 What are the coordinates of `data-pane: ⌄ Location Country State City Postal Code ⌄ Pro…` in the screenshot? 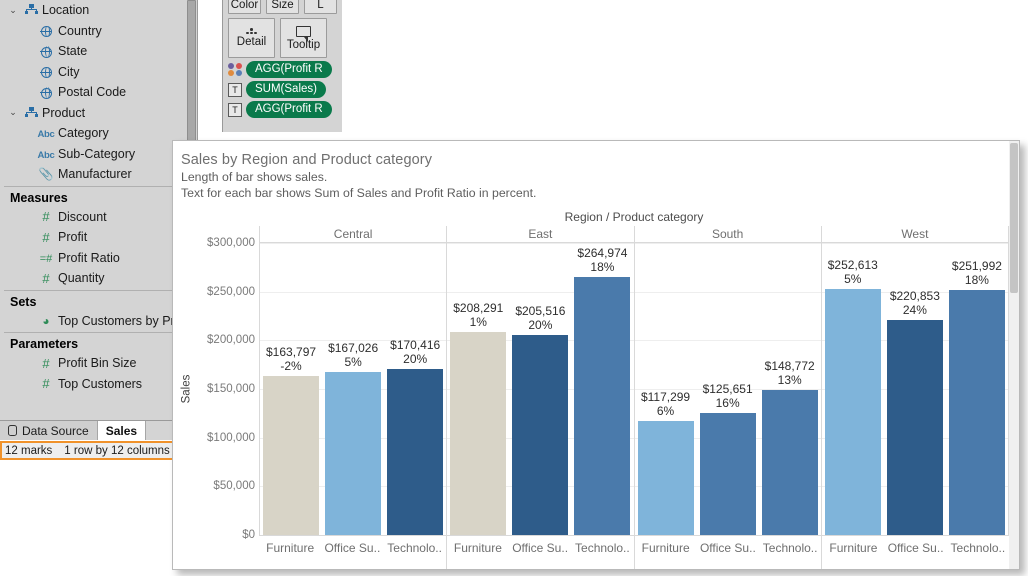 It's located at (99, 210).